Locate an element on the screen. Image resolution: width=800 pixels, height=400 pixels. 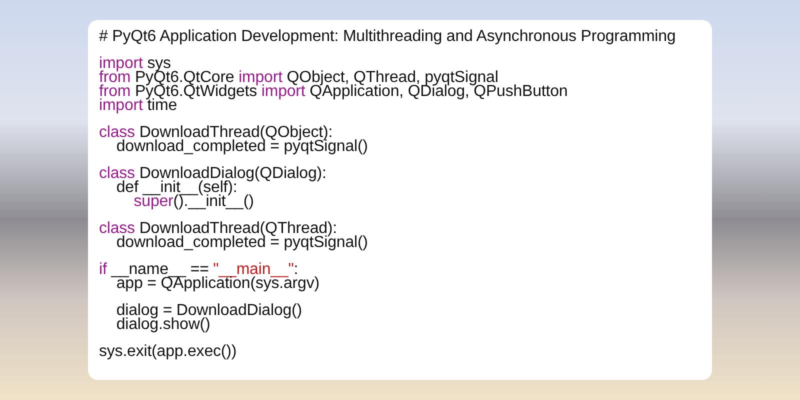
code-line: def __init__(self): is located at coordinates (176, 188).